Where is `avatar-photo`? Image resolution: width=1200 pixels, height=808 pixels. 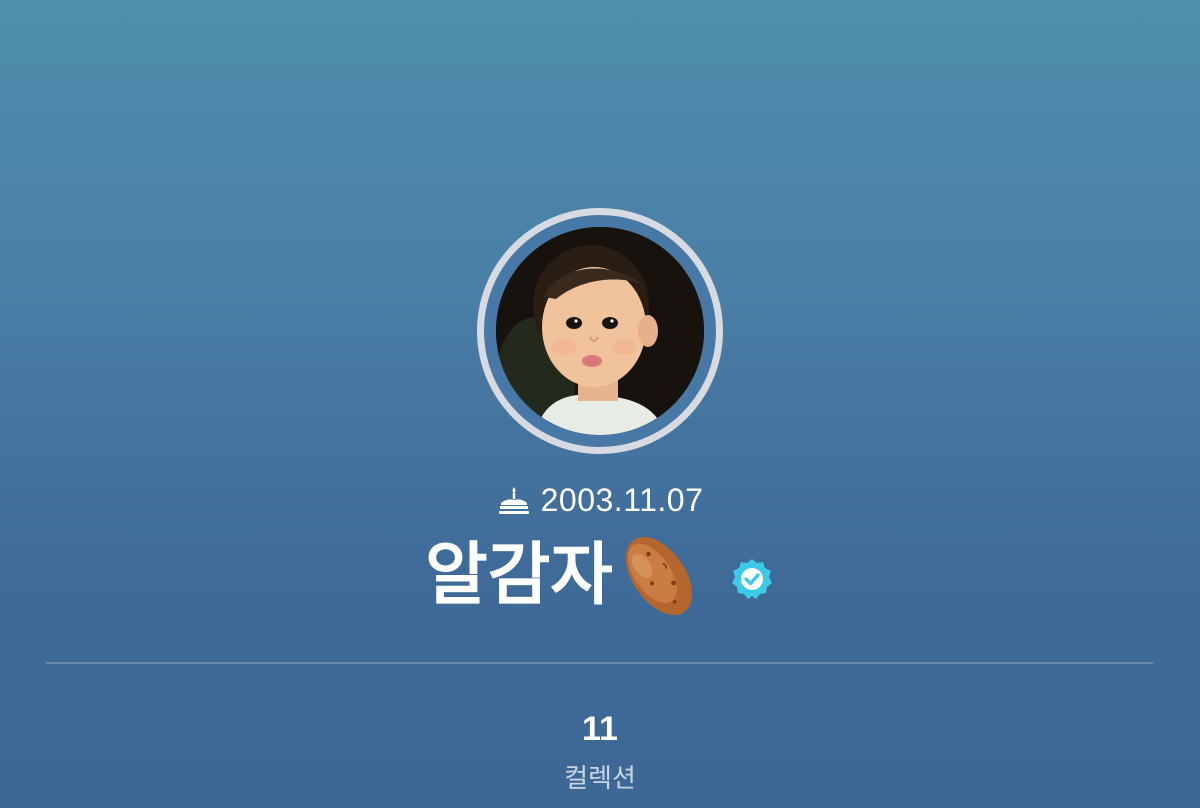
avatar-photo is located at coordinates (600, 331).